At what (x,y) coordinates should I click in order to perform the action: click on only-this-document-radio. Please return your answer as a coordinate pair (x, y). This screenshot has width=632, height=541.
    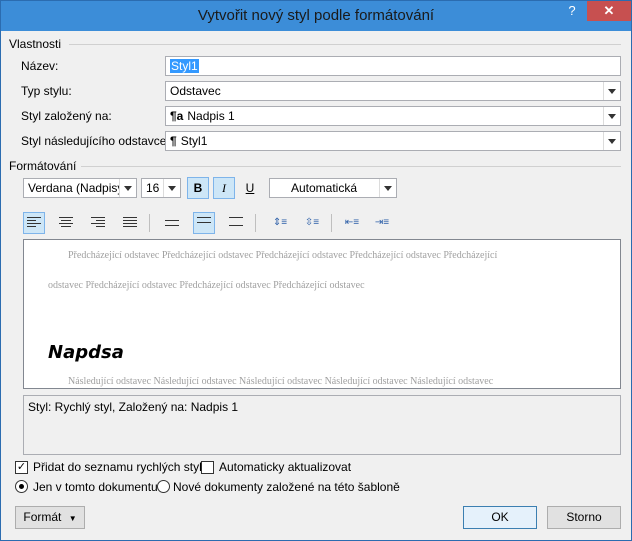
    Looking at the image, I should click on (21, 486).